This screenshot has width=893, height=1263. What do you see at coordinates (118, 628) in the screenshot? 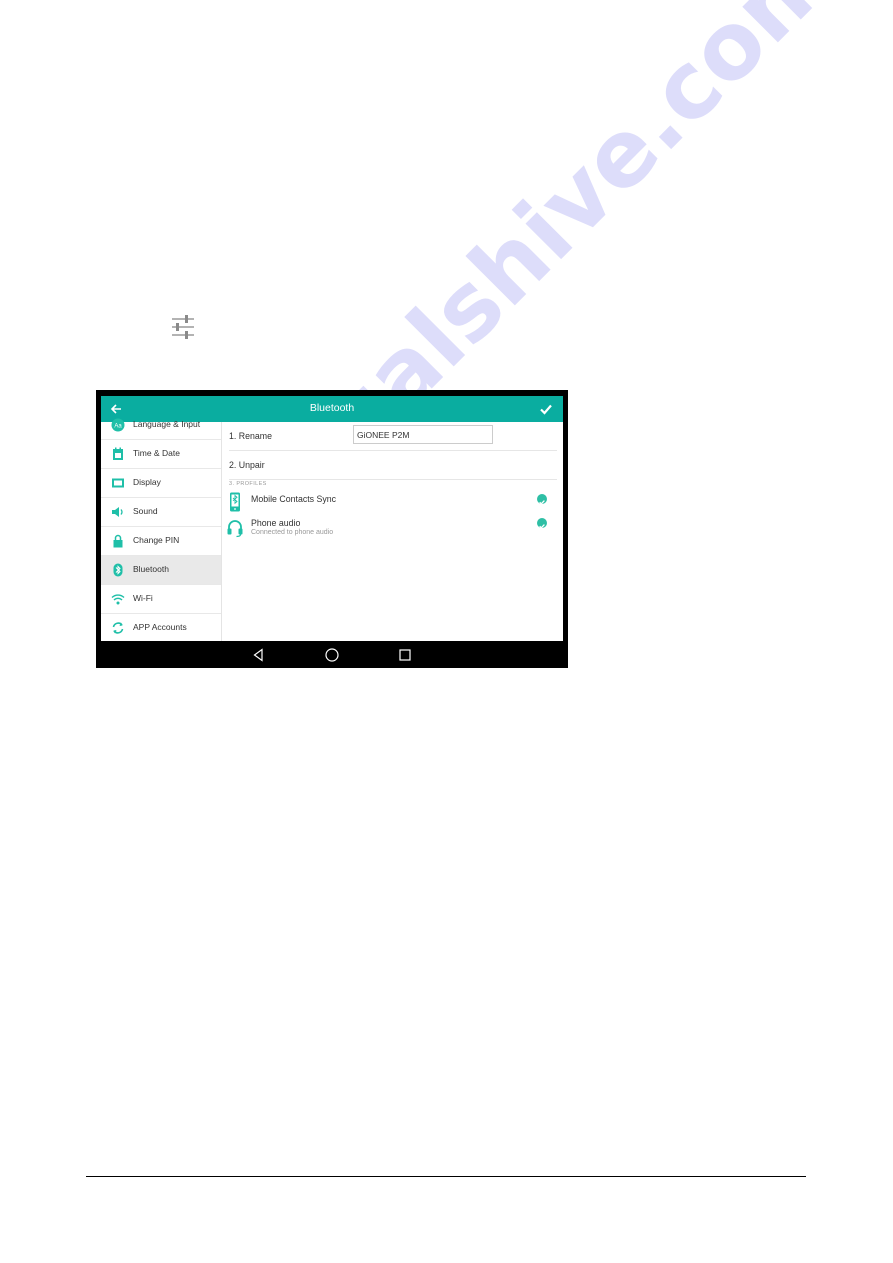
I see `sync-icon` at bounding box center [118, 628].